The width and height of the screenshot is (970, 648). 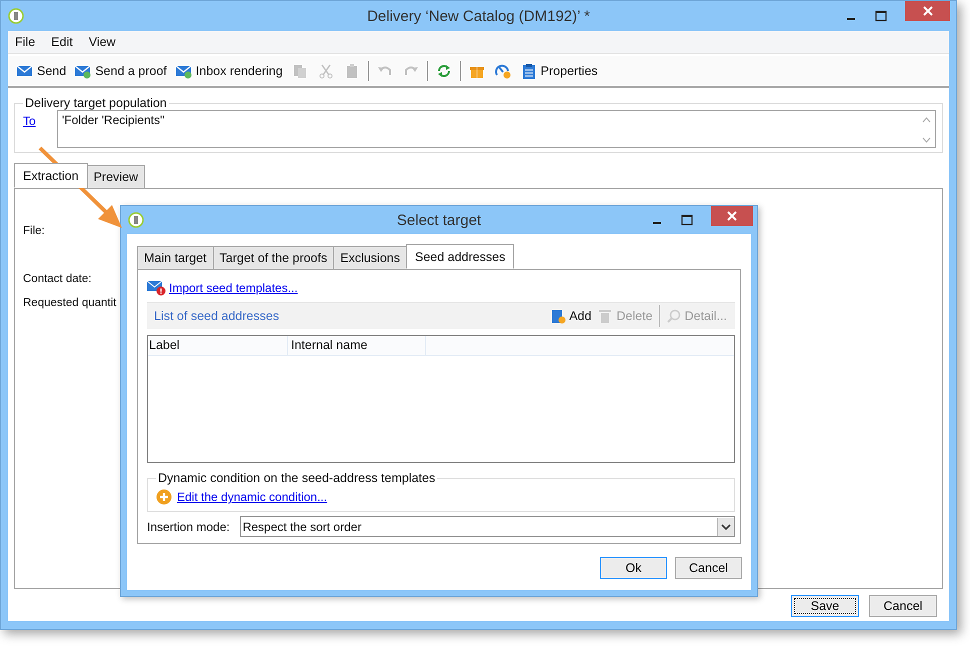 What do you see at coordinates (175, 258) in the screenshot?
I see `tab: Main target` at bounding box center [175, 258].